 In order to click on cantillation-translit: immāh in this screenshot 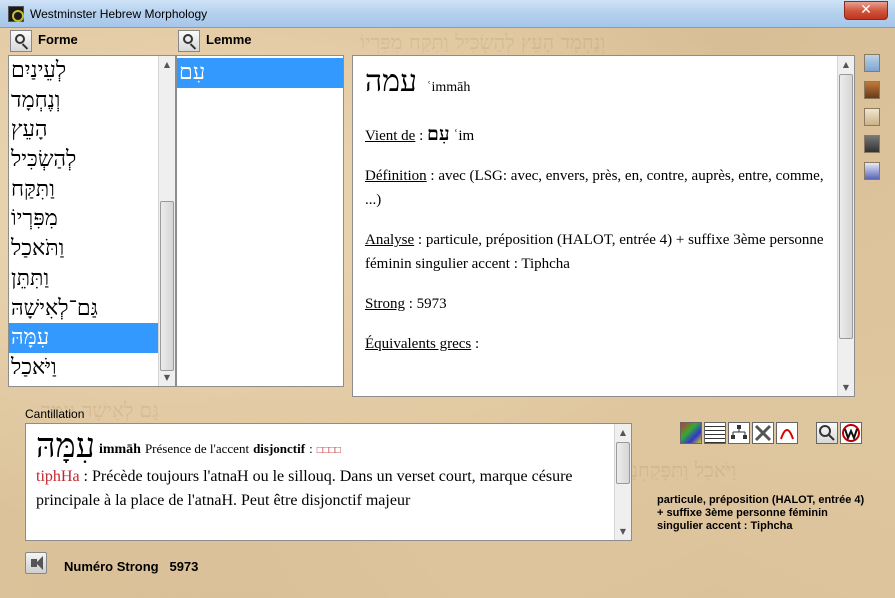, I will do `click(119, 449)`.